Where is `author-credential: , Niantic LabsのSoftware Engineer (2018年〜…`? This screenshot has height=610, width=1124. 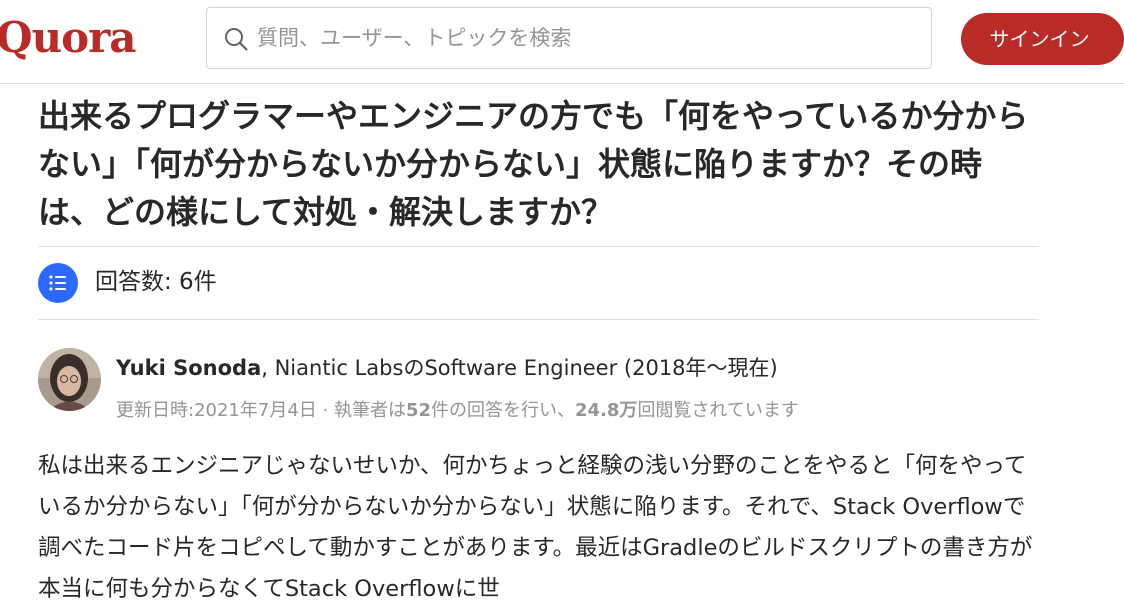 author-credential: , Niantic LabsのSoftware Engineer (2018年〜… is located at coordinates (519, 368).